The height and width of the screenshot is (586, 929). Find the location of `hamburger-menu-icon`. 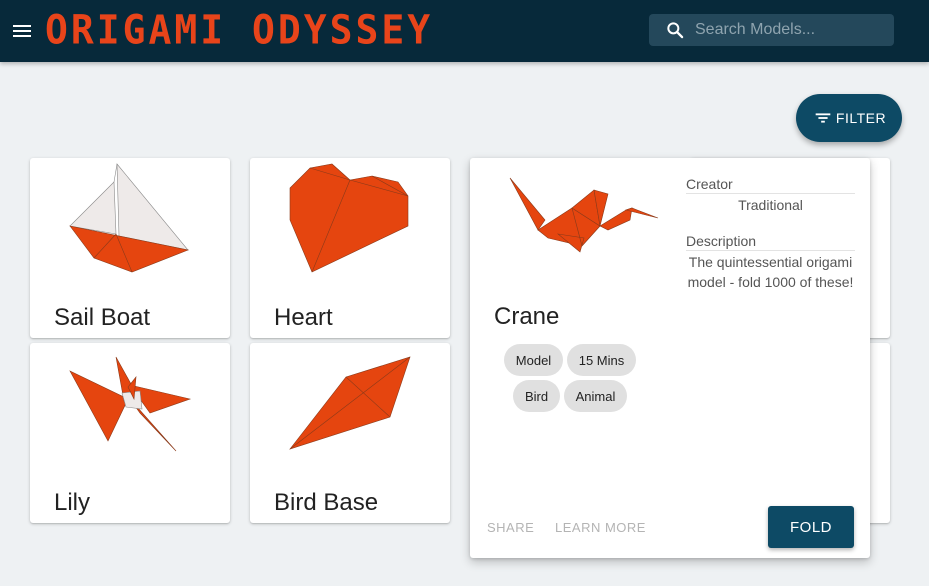

hamburger-menu-icon is located at coordinates (22, 31).